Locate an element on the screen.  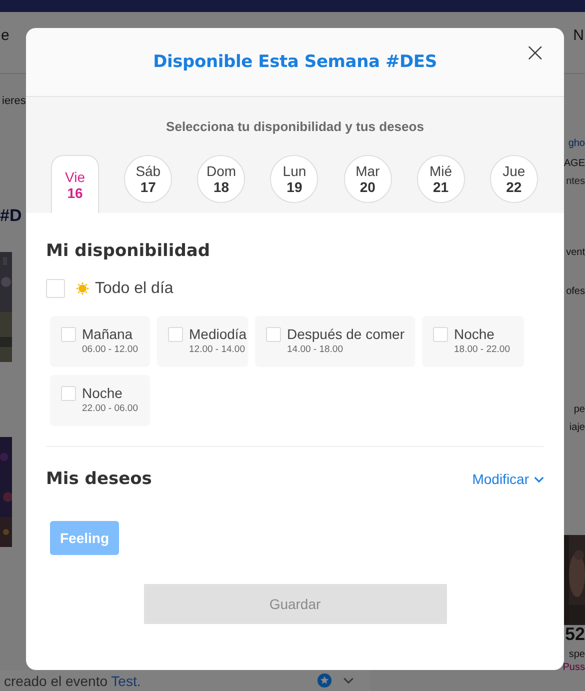
slot-time: 14.00 - 18.00 is located at coordinates (315, 349).